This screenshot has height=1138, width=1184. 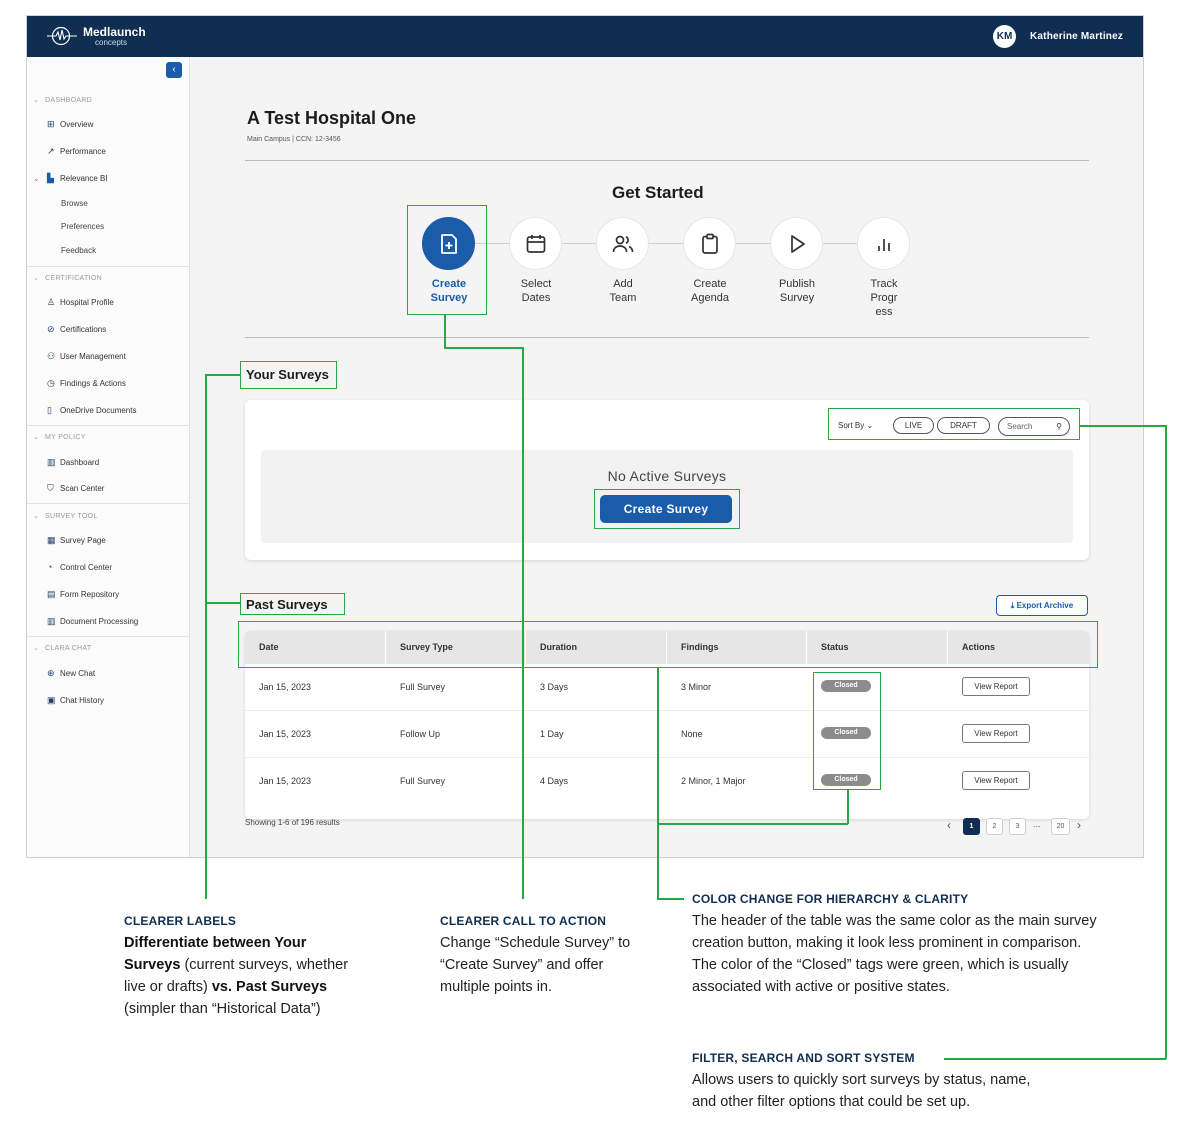 I want to click on export-archive-button: ⤓ Export Archive, so click(x=1042, y=605).